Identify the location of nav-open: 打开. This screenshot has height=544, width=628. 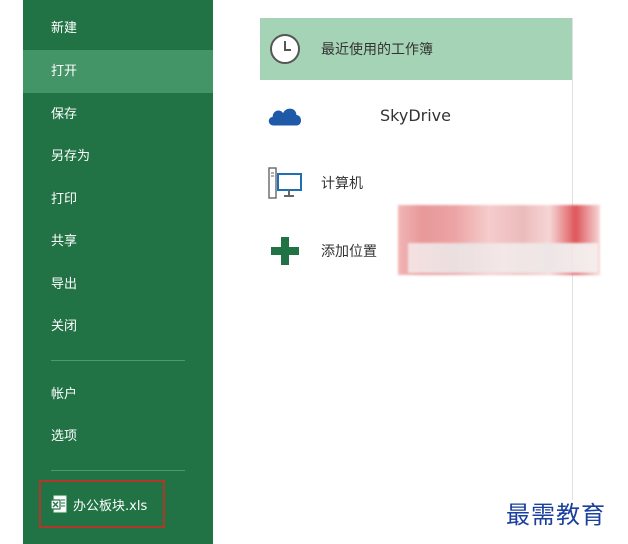
(118, 71).